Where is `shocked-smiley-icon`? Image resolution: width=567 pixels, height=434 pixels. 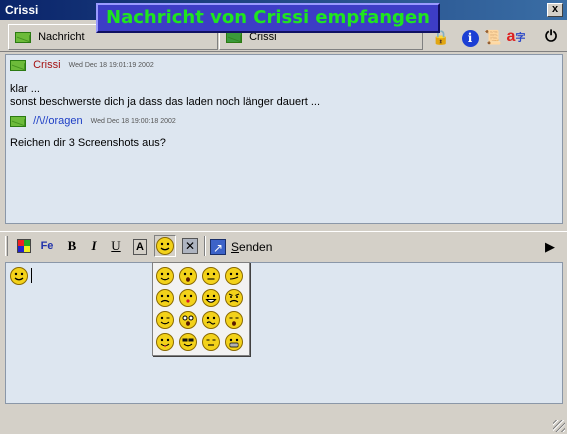 shocked-smiley-icon is located at coordinates (188, 320).